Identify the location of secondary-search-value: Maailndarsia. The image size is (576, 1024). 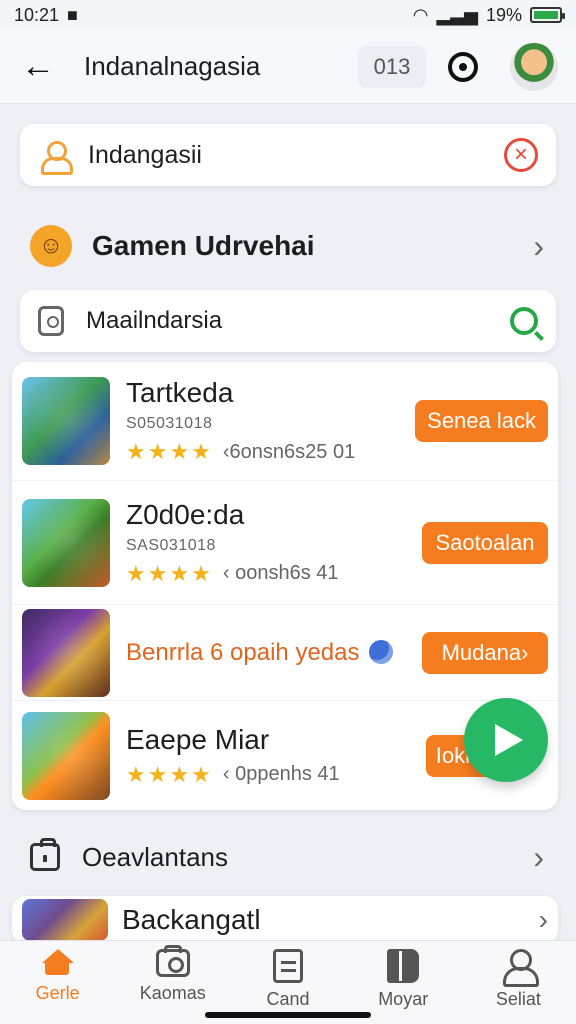
(154, 320).